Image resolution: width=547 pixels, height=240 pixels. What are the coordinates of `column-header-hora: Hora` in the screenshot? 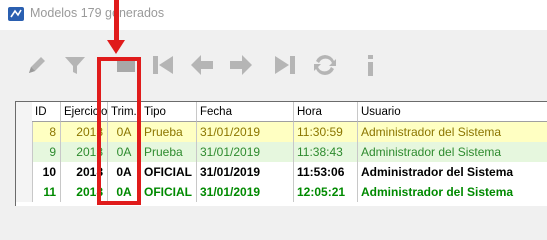 It's located at (326, 112).